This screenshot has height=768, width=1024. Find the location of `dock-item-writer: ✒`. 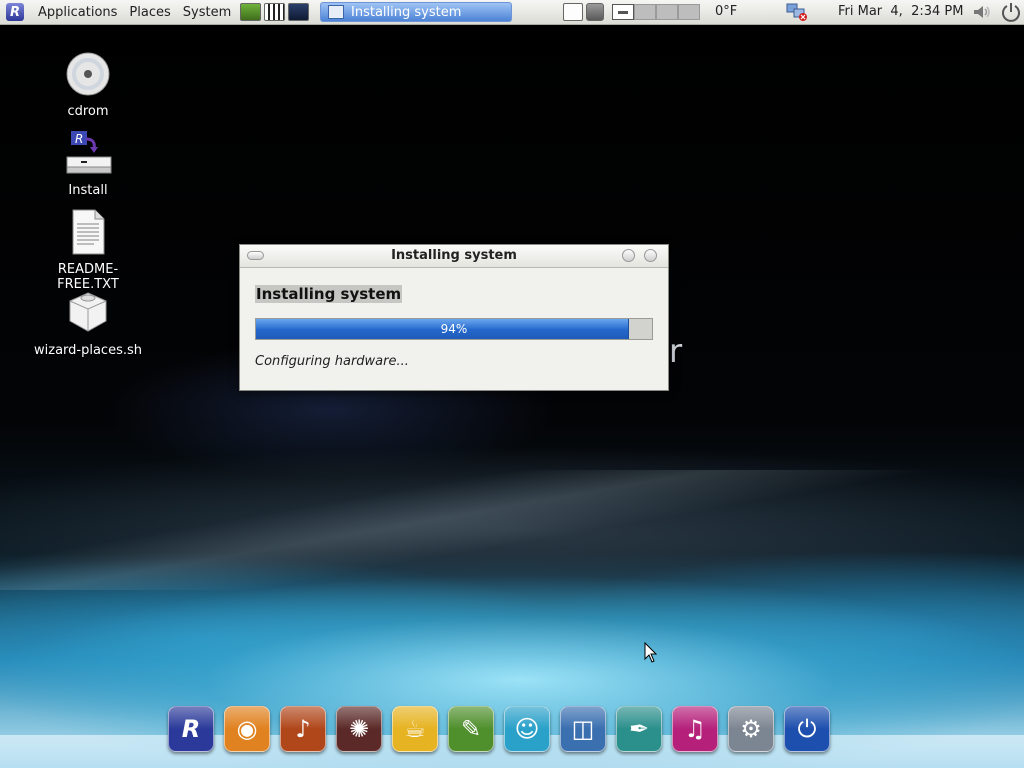

dock-item-writer: ✒ is located at coordinates (639, 729).